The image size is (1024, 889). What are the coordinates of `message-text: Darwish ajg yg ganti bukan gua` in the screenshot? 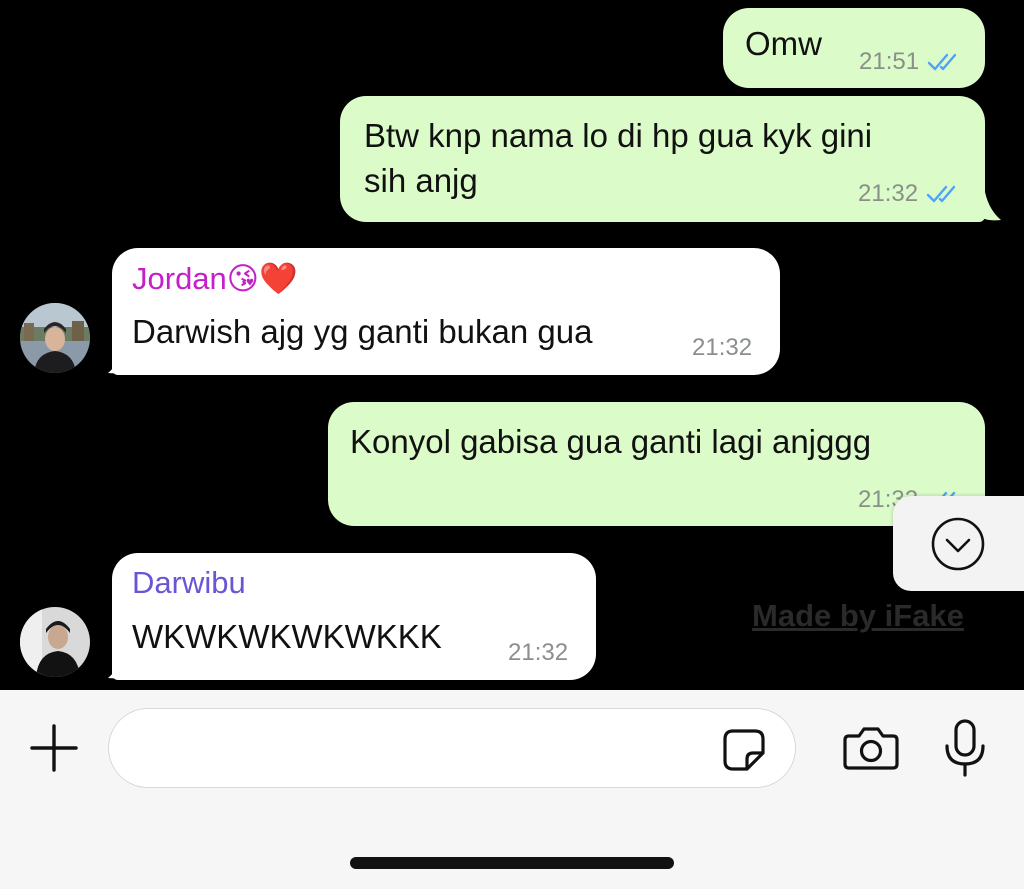 It's located at (362, 331).